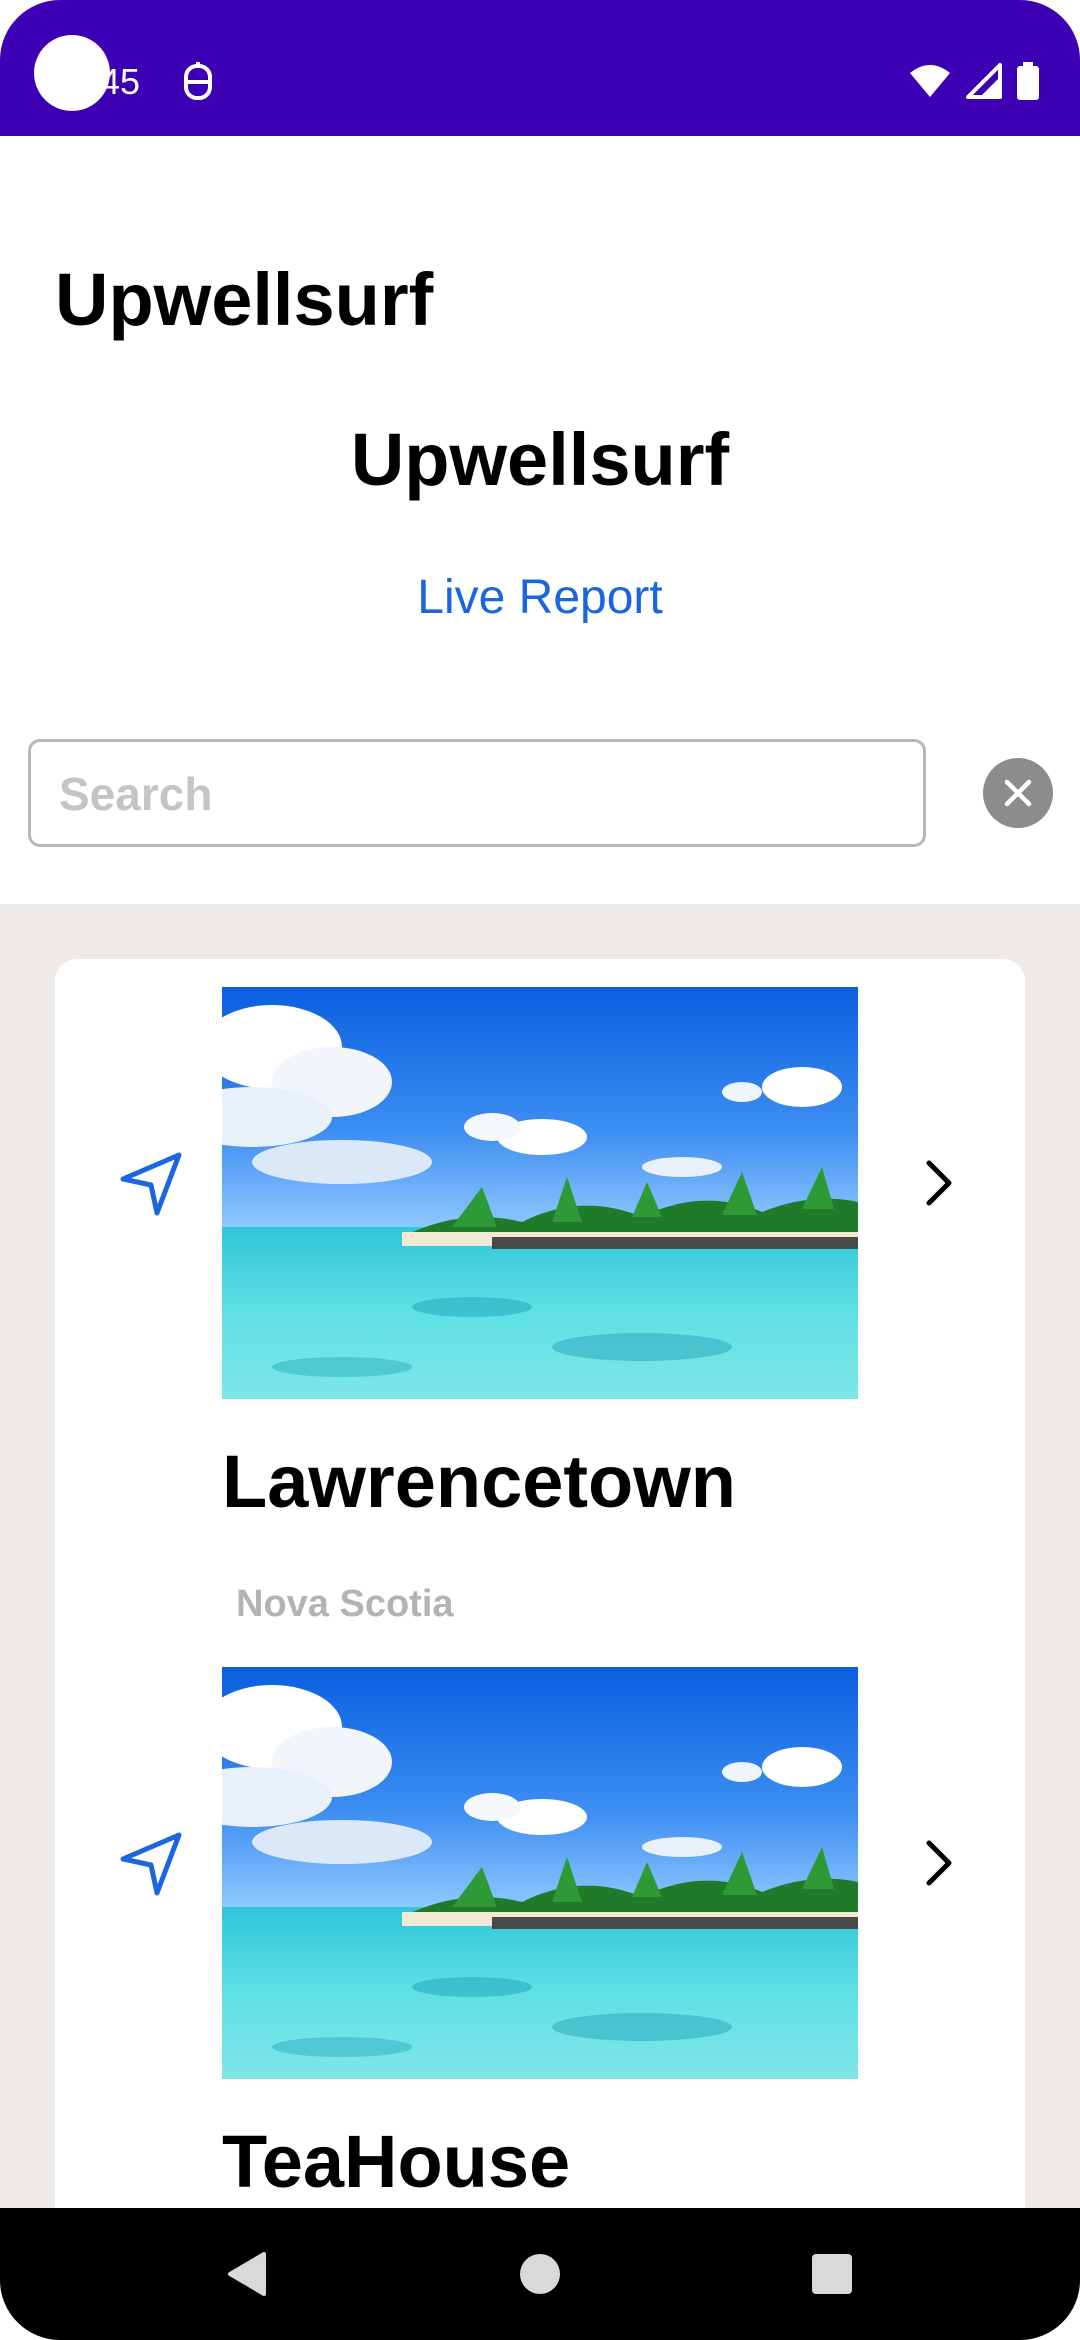  Describe the element at coordinates (930, 81) in the screenshot. I see `wifi-icon` at that location.